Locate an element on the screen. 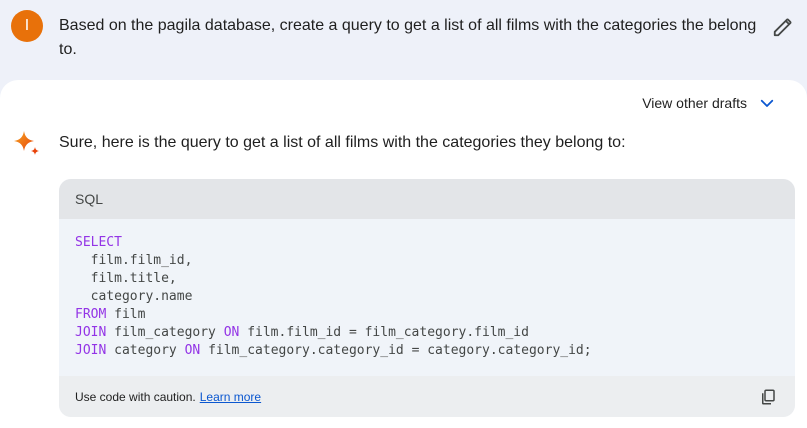 The width and height of the screenshot is (807, 428). chevron-down-icon is located at coordinates (767, 103).